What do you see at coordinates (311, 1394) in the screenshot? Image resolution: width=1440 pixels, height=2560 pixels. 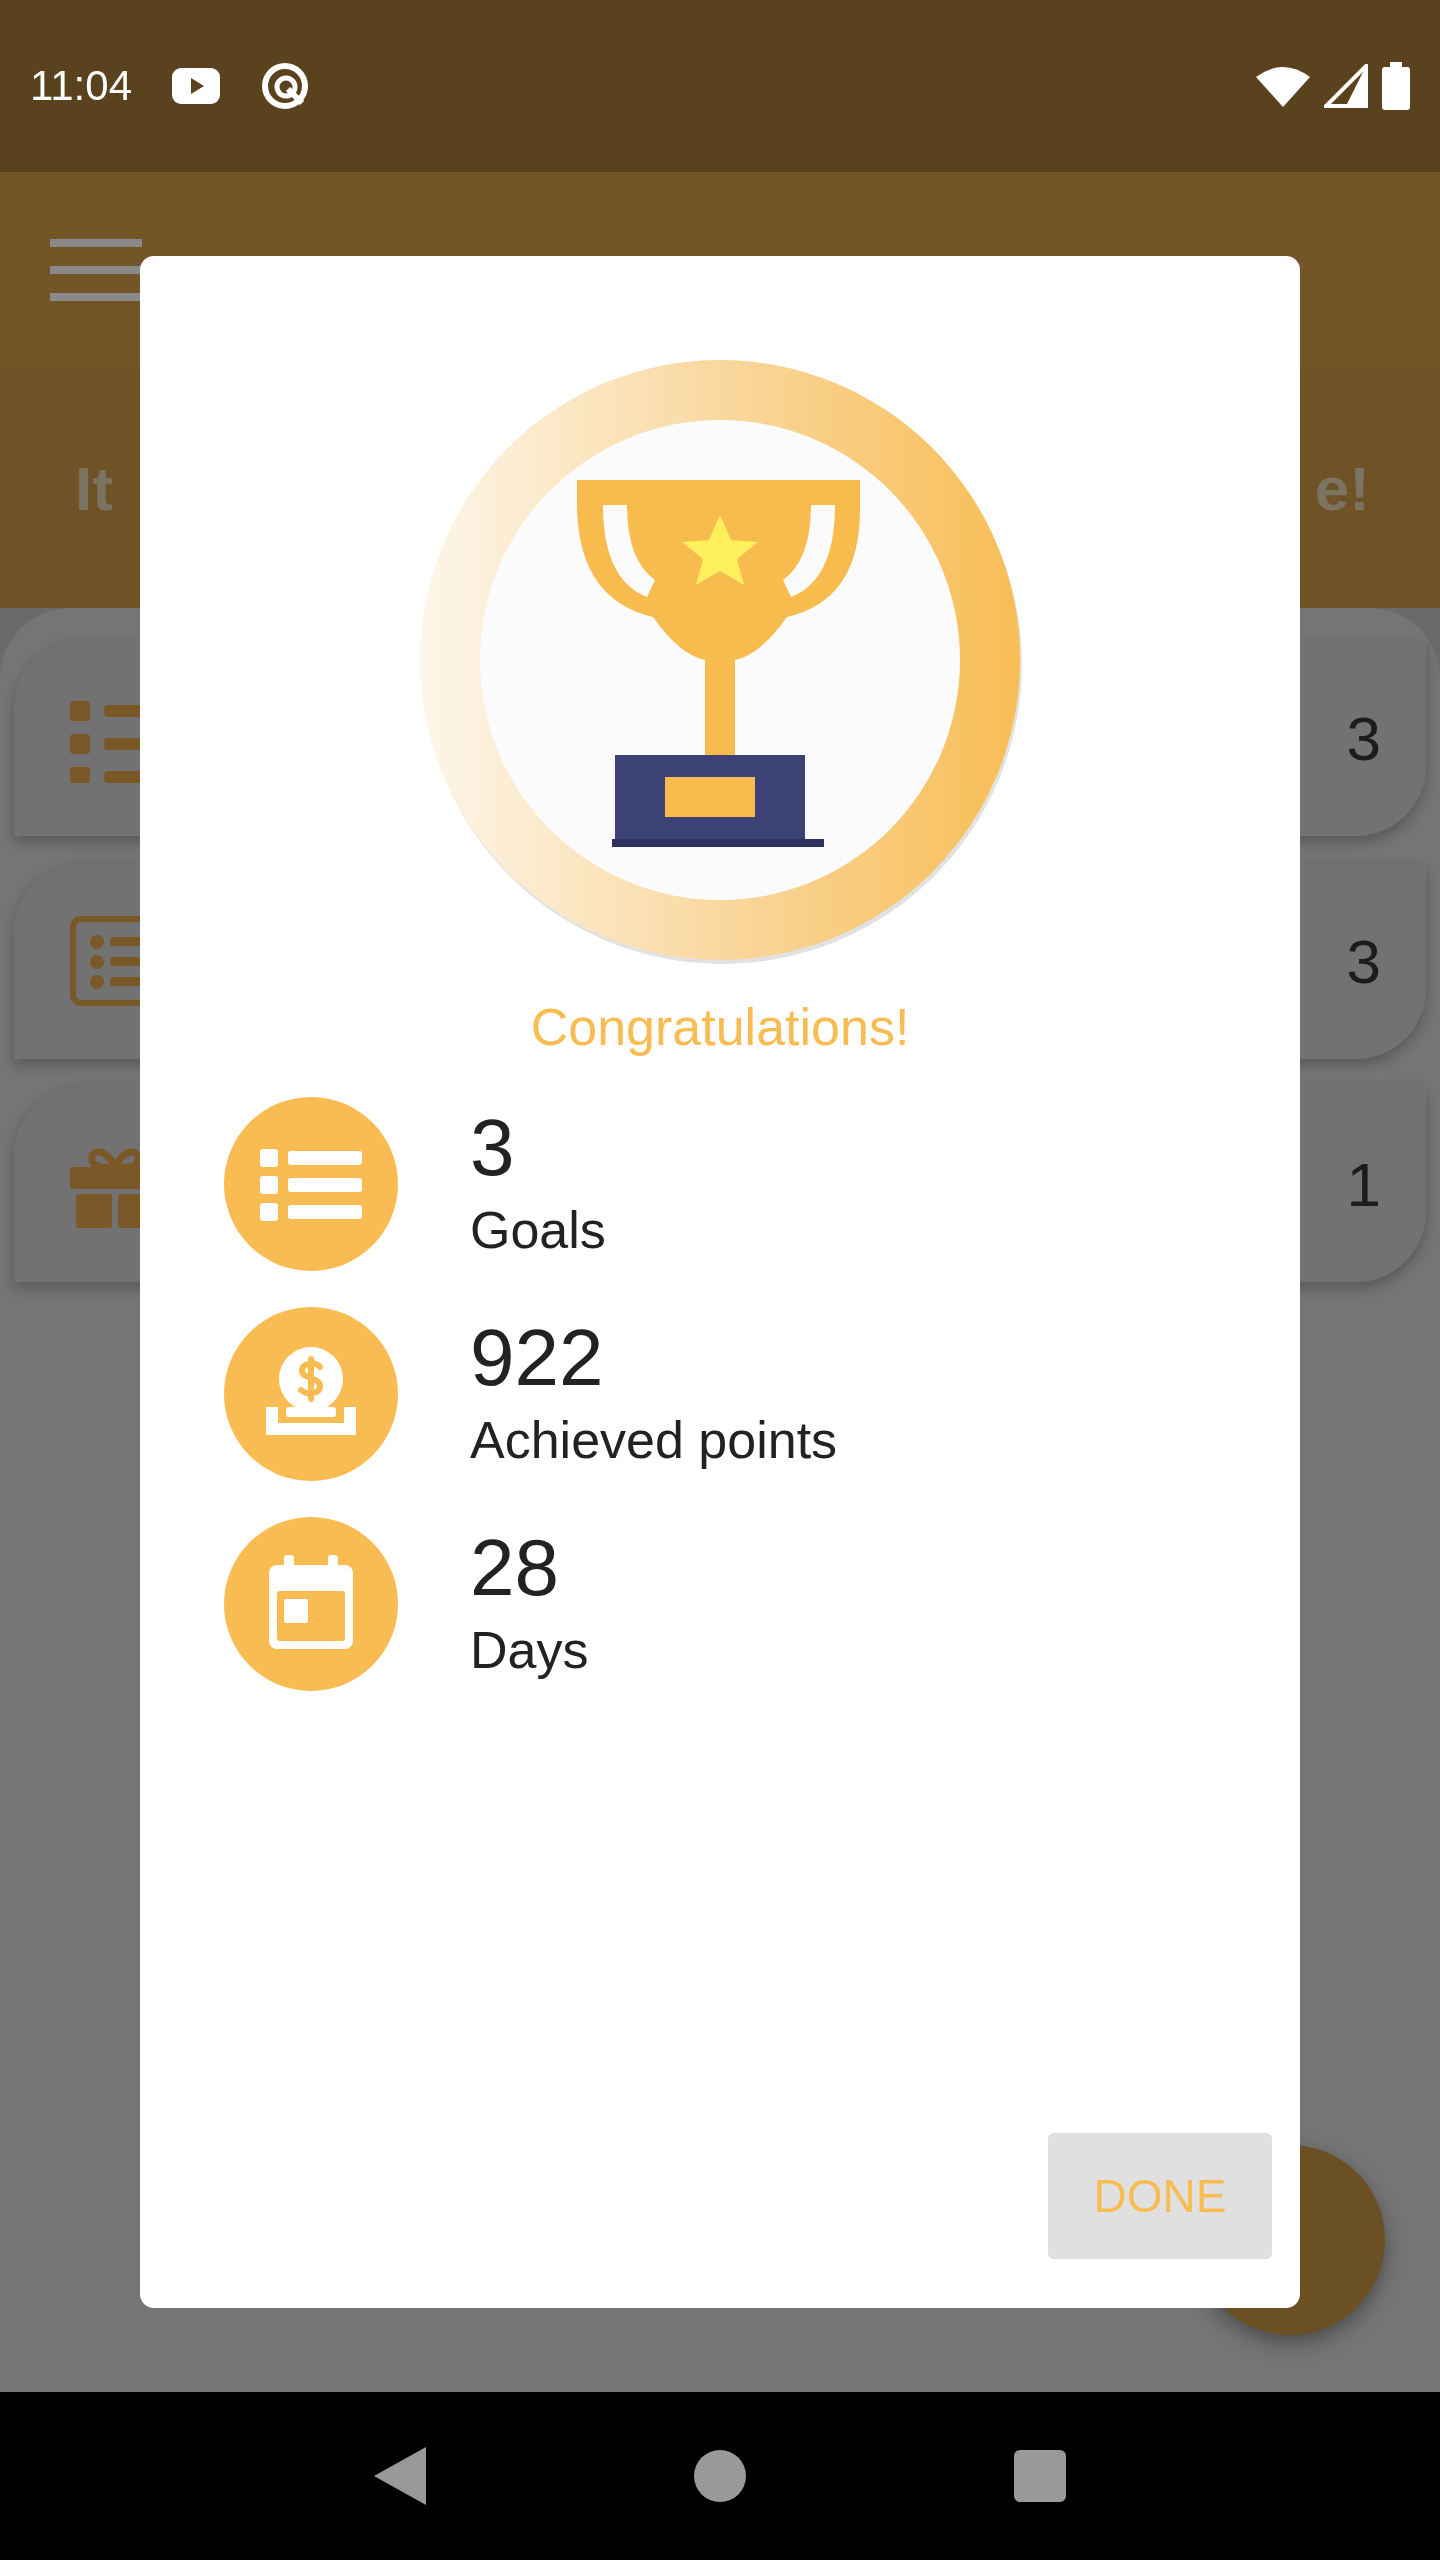 I see `coin-icon` at bounding box center [311, 1394].